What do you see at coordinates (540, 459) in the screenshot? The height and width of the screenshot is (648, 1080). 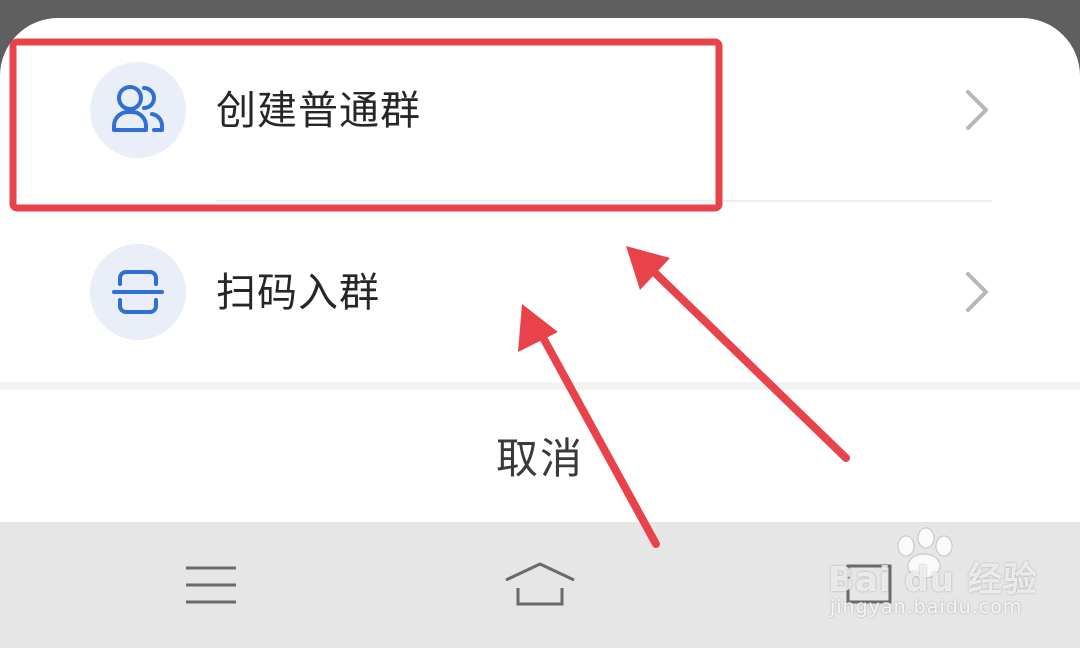 I see `cancel-button: 取消` at bounding box center [540, 459].